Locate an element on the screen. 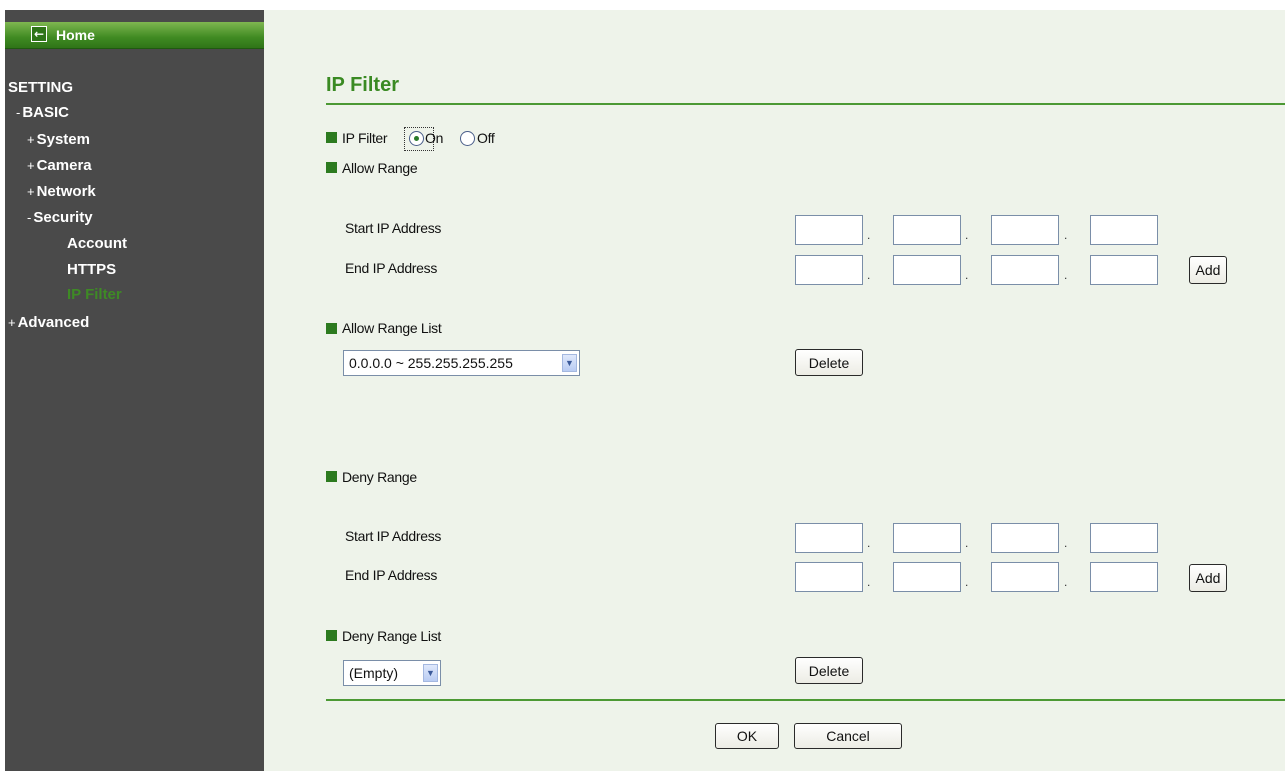 This screenshot has width=1285, height=771. sidebar-item-account: Account is located at coordinates (97, 243).